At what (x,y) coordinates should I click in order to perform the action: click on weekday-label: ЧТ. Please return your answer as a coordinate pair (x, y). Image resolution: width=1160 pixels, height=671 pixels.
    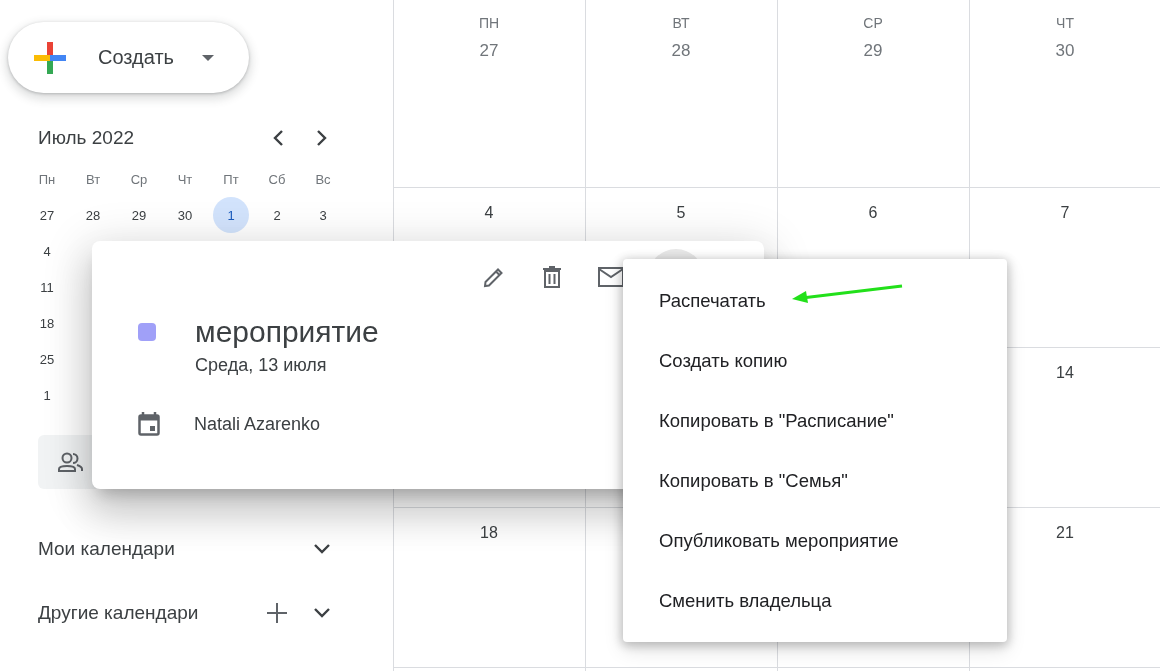
    Looking at the image, I should click on (1065, 23).